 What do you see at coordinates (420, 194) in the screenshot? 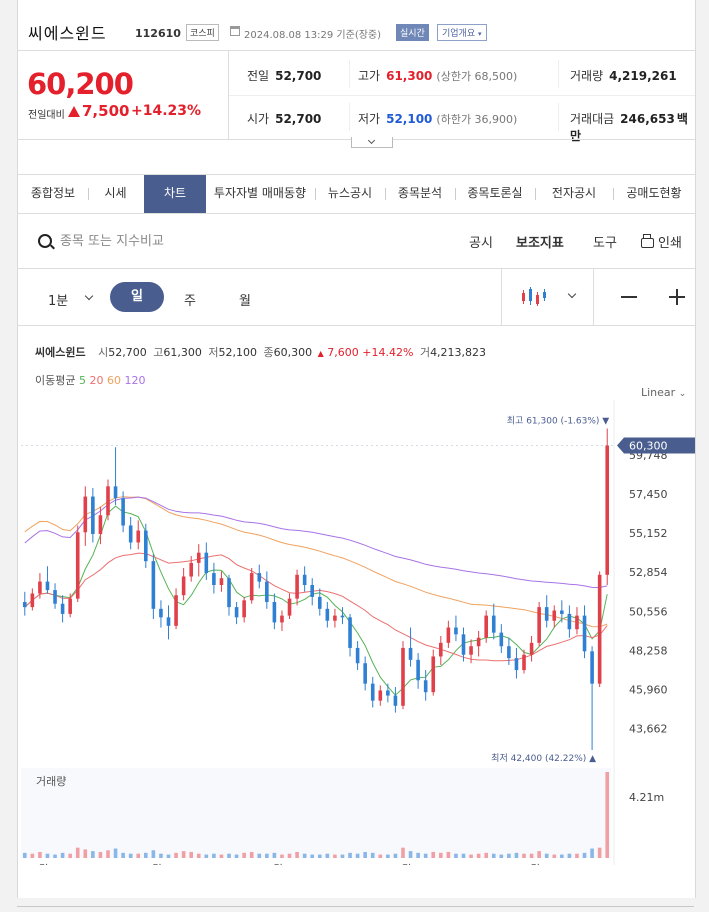
I see `tab-analysis: 종목분석` at bounding box center [420, 194].